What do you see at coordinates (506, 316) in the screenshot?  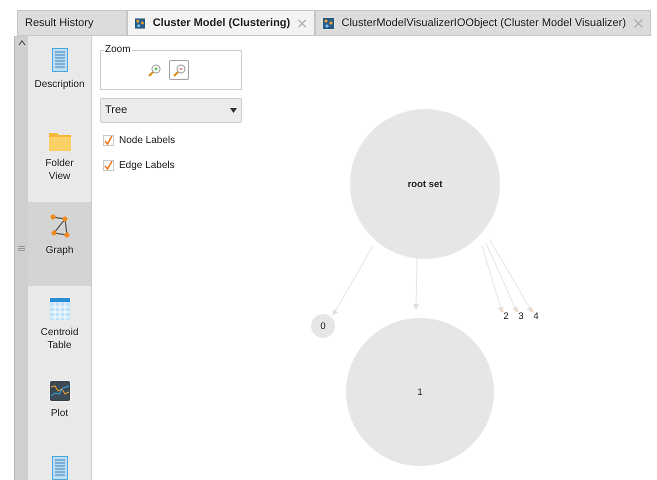 I see `node-label: 2` at bounding box center [506, 316].